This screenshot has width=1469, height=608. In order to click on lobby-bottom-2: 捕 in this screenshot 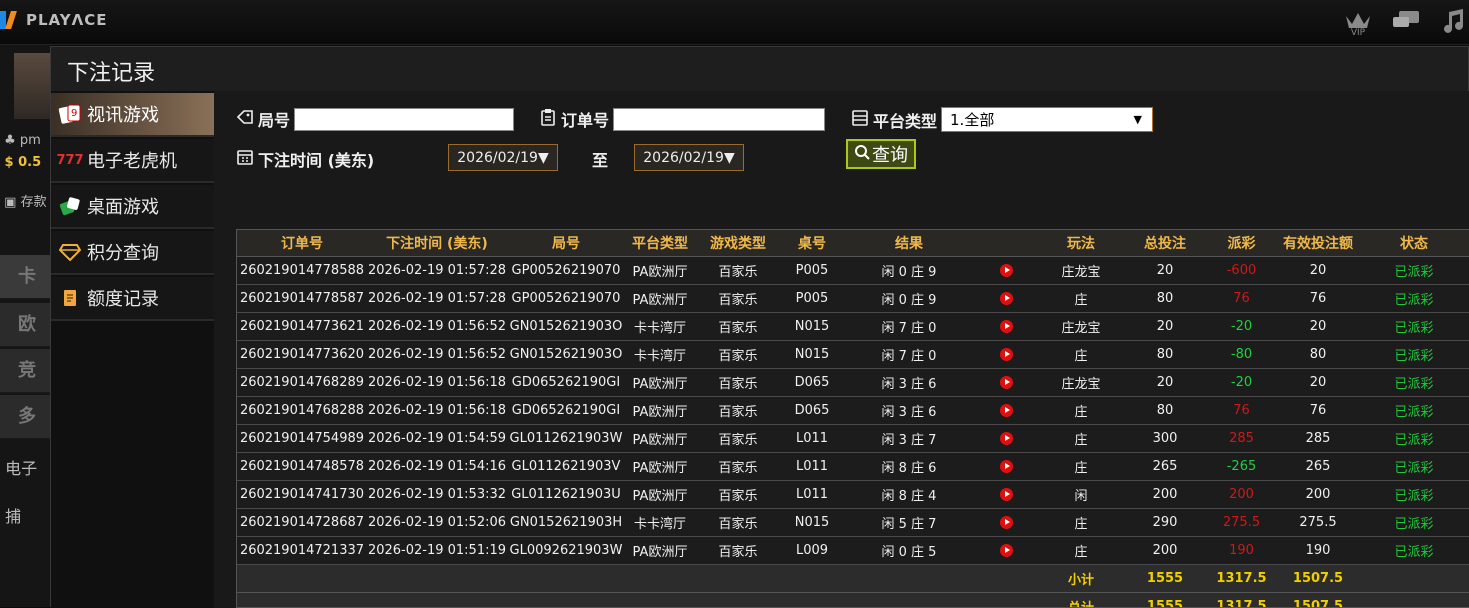, I will do `click(25, 515)`.